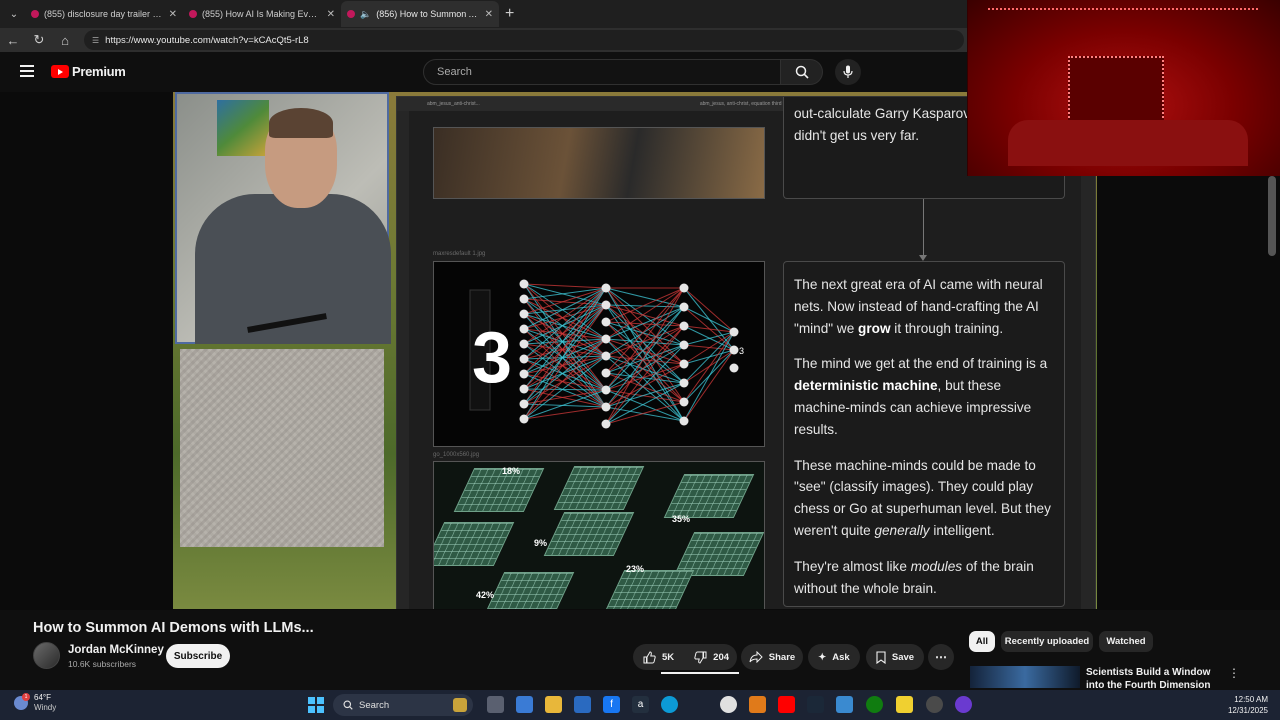  I want to click on copilot-icon, so click(524, 704).